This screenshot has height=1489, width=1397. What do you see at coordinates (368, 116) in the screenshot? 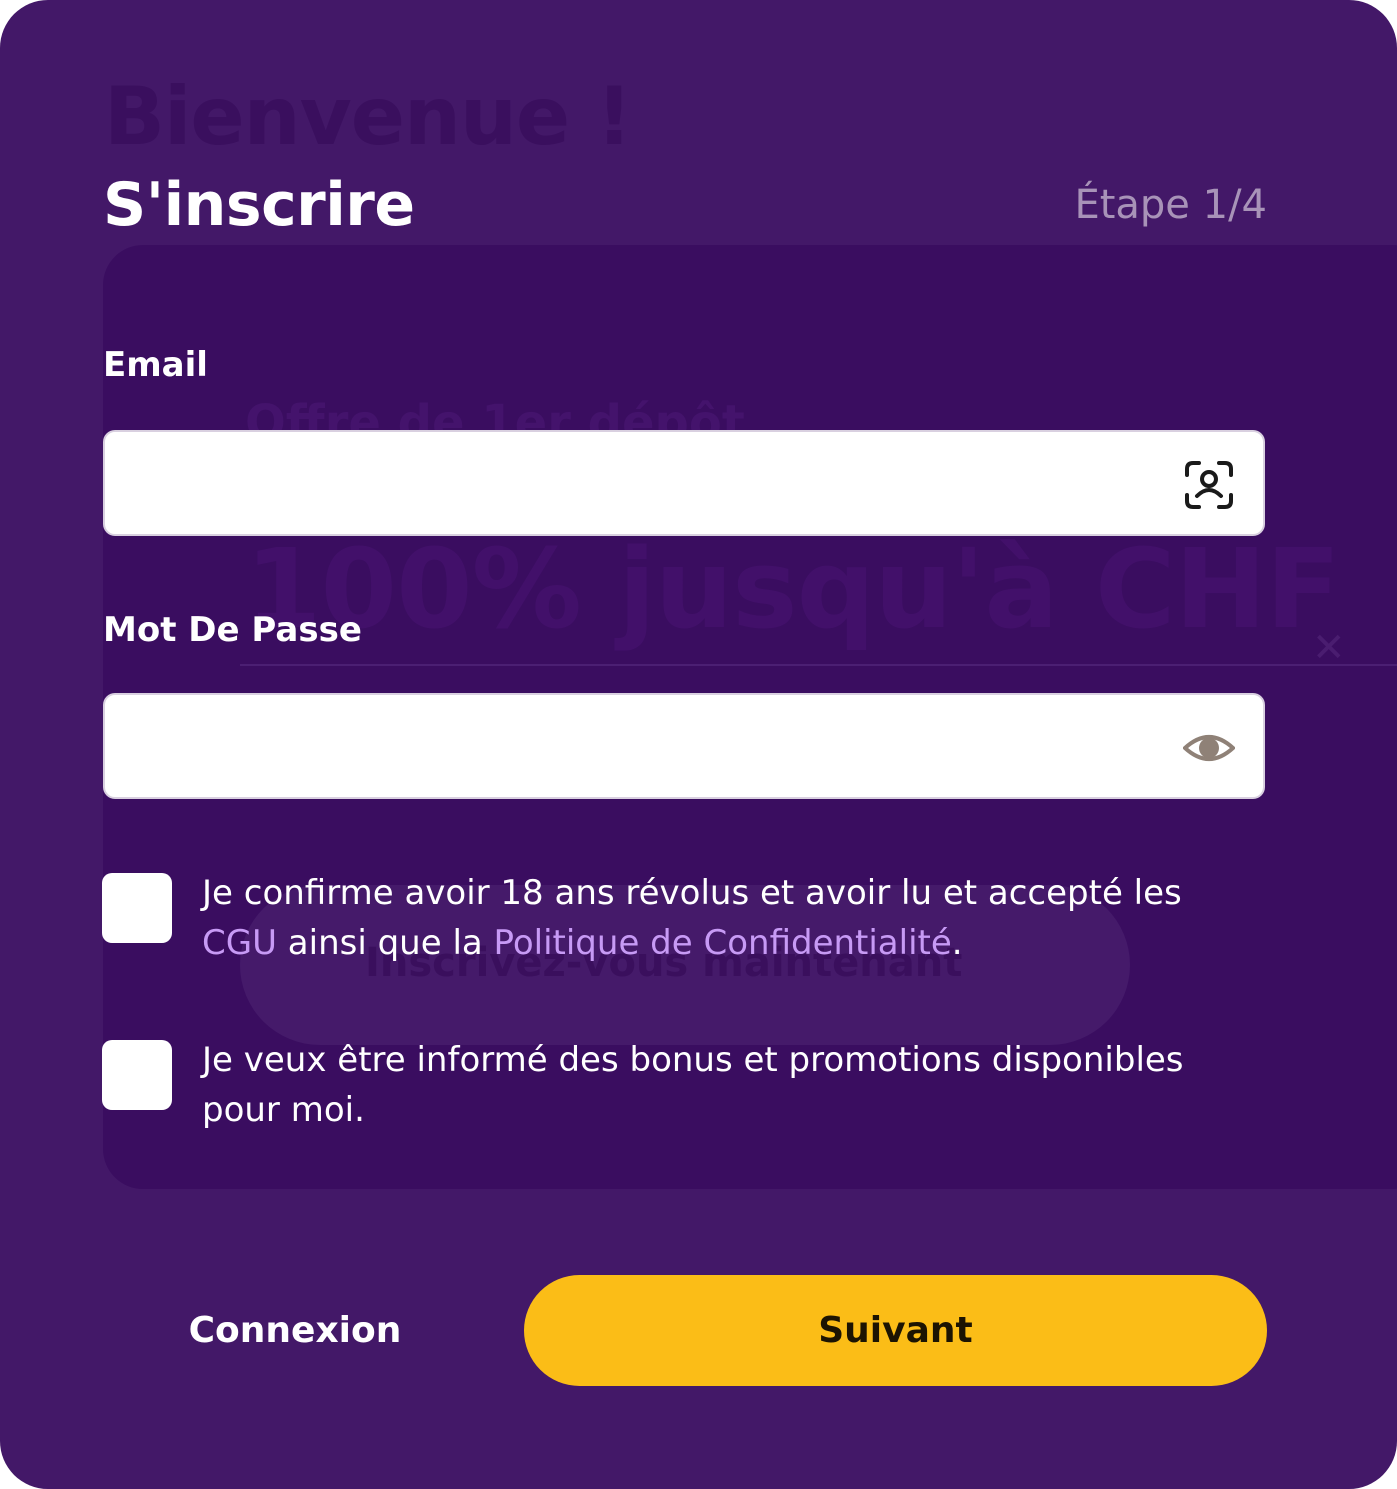
I see `background-welcome-title: Bienvenue !` at bounding box center [368, 116].